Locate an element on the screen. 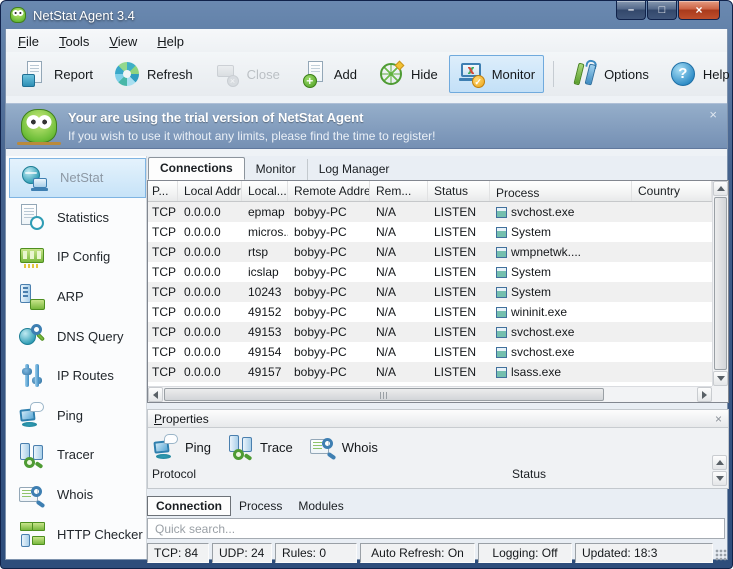  properties-tool-button: Ping is located at coordinates (181, 447).